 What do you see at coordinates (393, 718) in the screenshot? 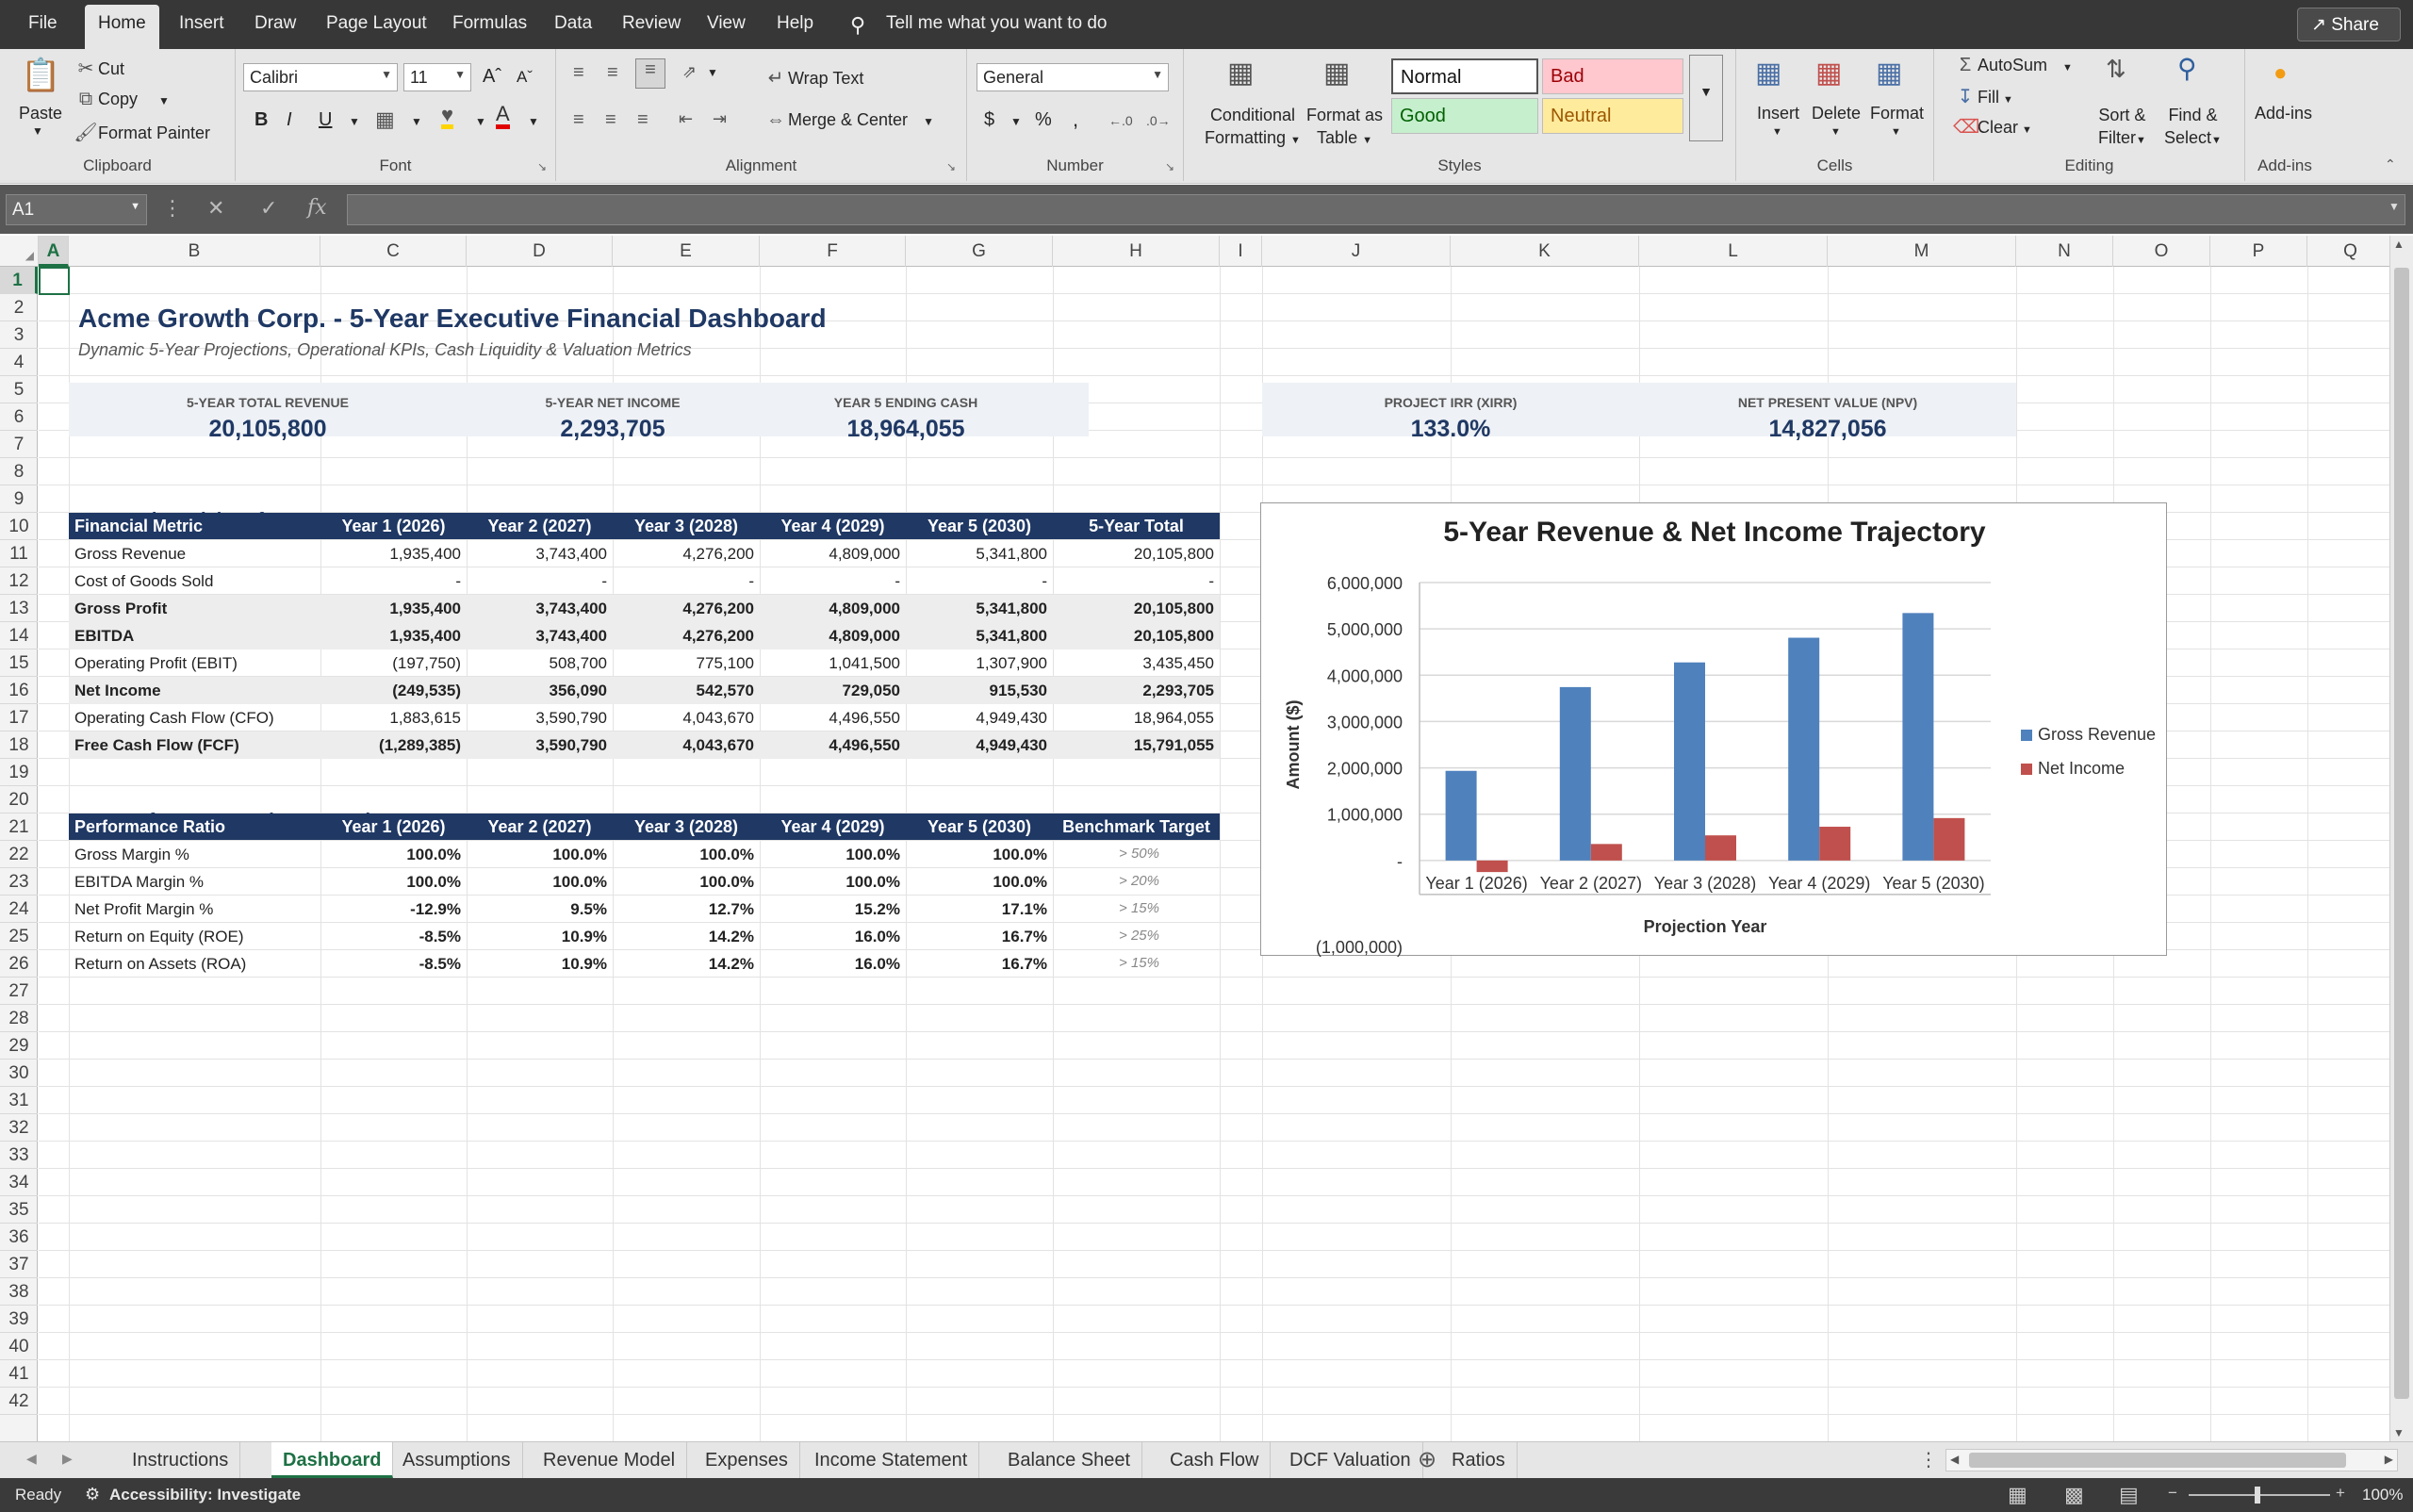
I see `summary-cell: 1,883,615` at bounding box center [393, 718].